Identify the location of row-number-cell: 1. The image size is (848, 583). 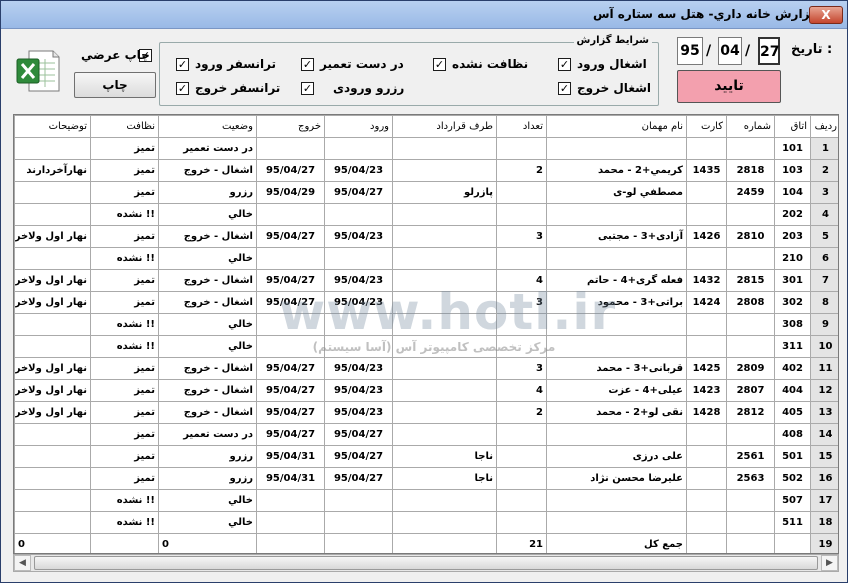
(824, 148).